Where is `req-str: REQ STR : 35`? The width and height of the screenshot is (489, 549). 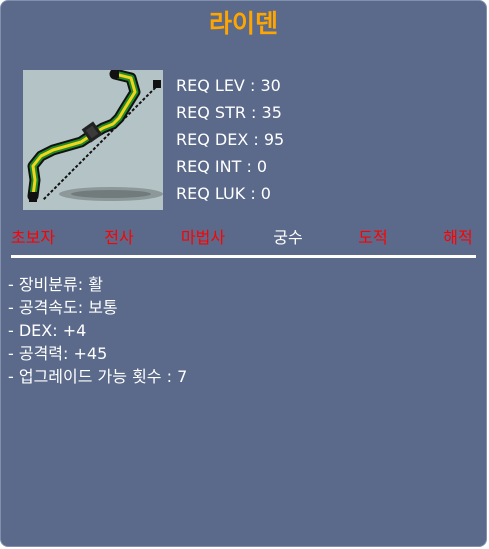 req-str: REQ STR : 35 is located at coordinates (229, 112).